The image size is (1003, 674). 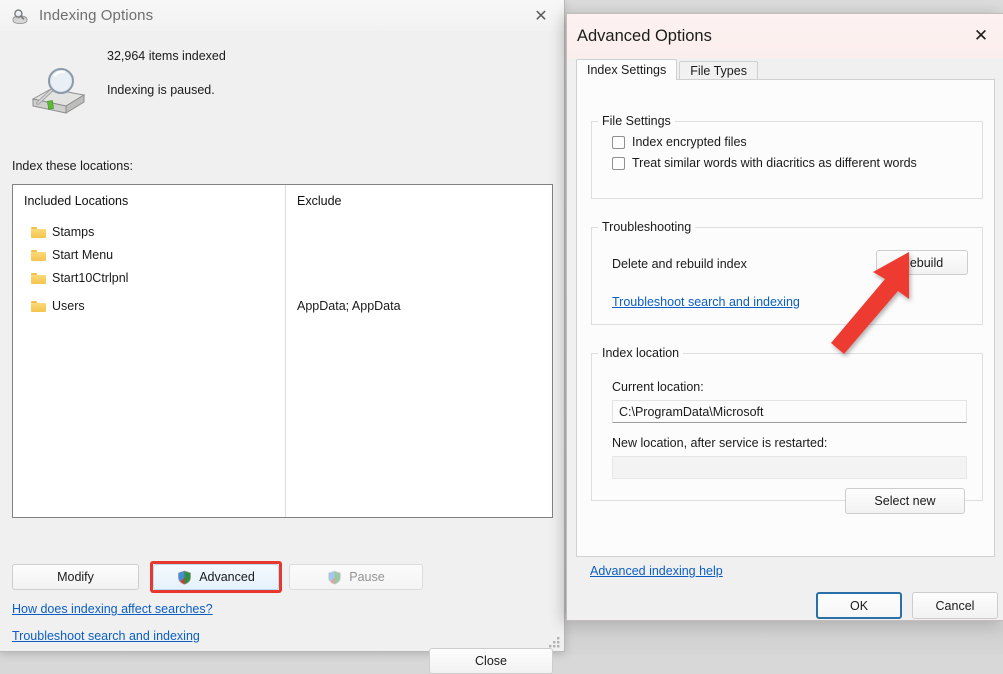 I want to click on checkbox-row-index-encrypted: Index encrypted files, so click(x=797, y=142).